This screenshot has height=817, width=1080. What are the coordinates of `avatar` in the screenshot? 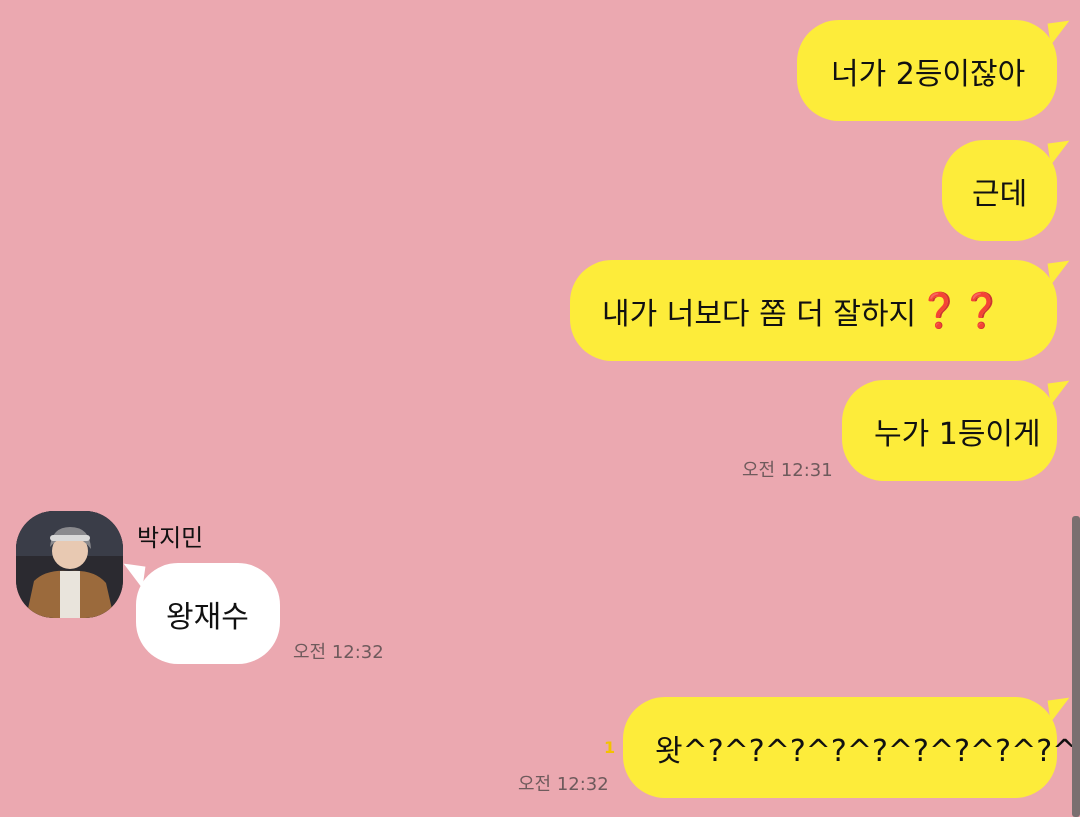 It's located at (69, 564).